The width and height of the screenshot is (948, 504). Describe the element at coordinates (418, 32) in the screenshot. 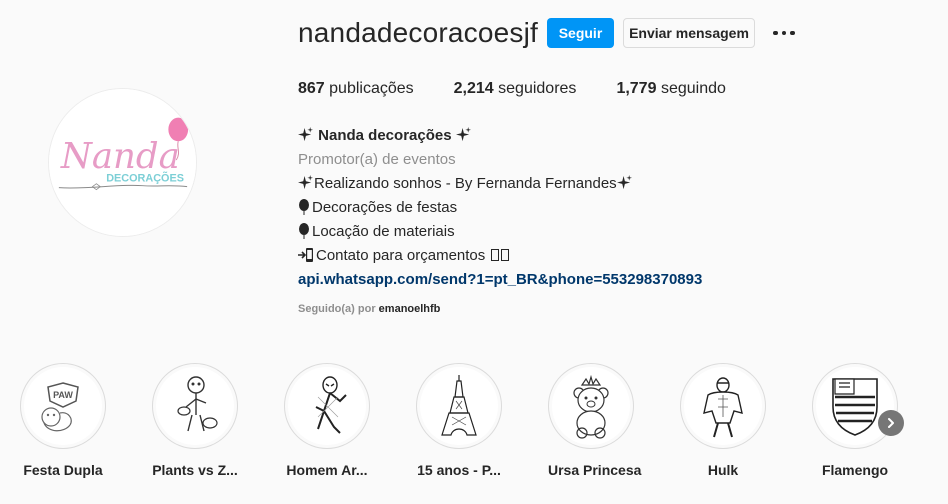

I see `profile-username: nandadecoracoesjf` at that location.